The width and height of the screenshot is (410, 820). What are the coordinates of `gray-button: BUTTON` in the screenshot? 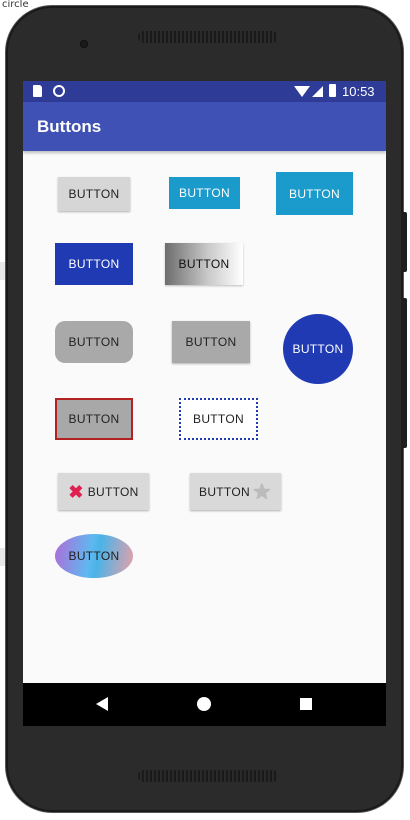 It's located at (211, 342).